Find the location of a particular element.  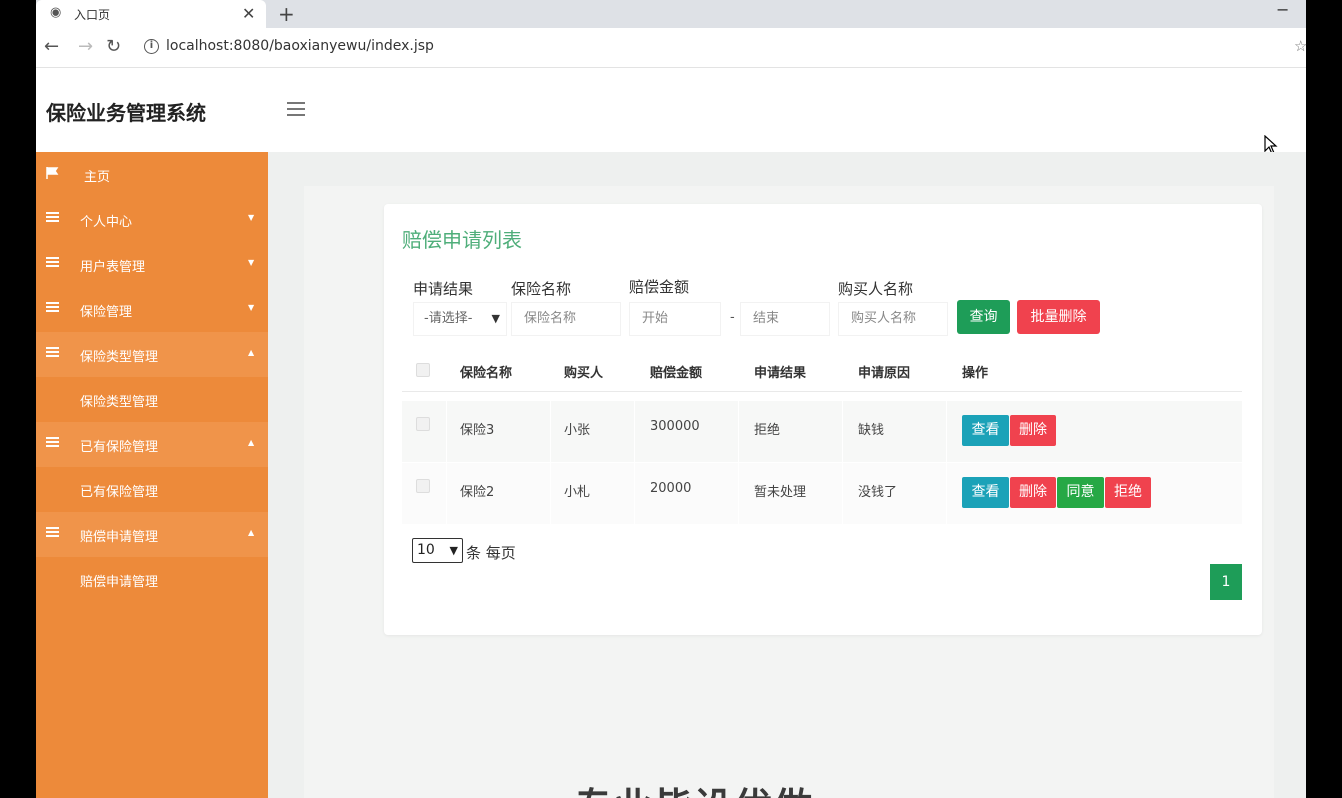

result-filter-label: 申请结果 is located at coordinates (443, 289).